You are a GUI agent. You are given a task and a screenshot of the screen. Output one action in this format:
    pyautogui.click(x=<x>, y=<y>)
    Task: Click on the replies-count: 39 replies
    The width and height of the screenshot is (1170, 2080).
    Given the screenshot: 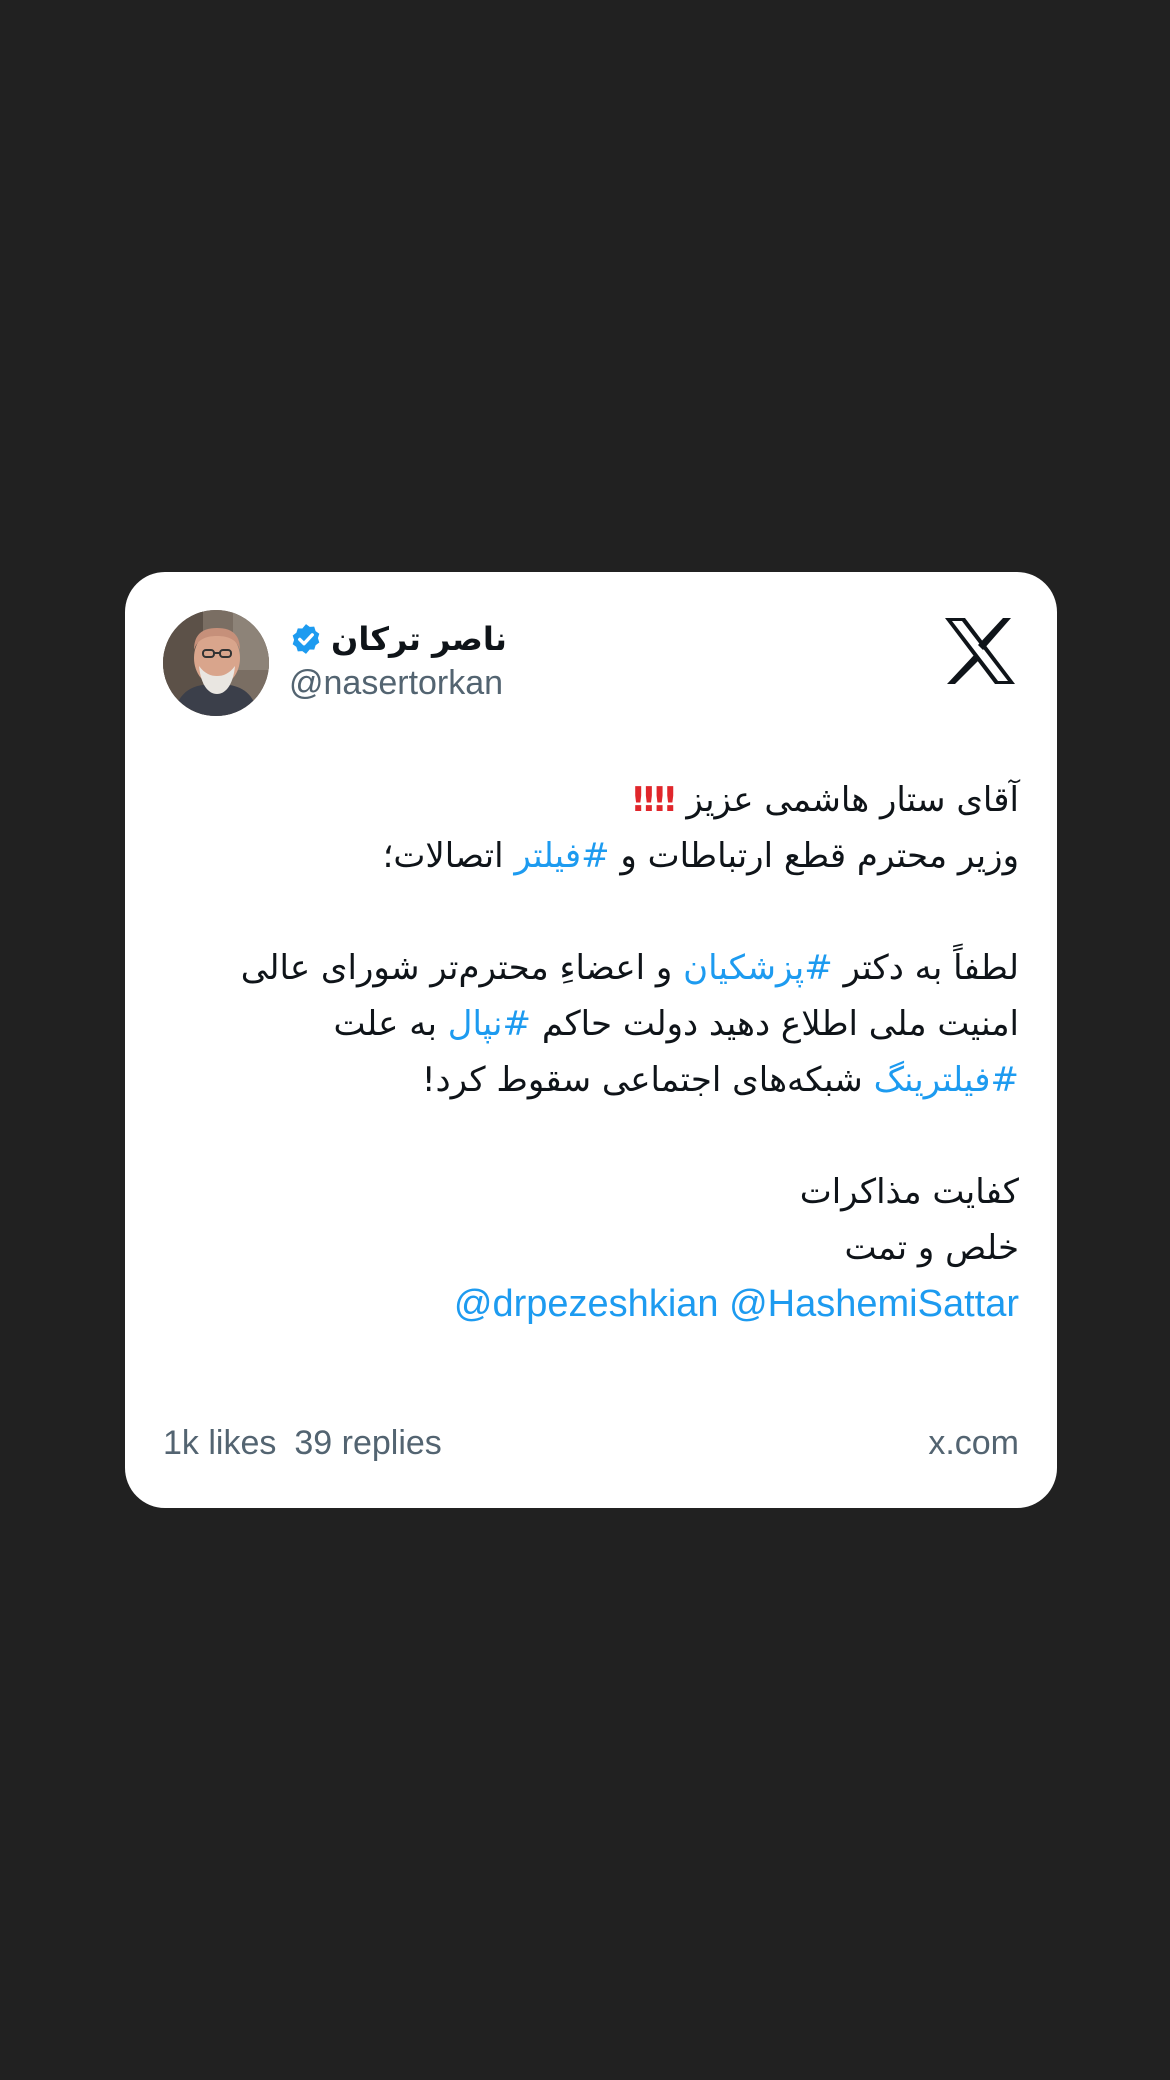 What is the action you would take?
    pyautogui.click(x=367, y=1443)
    